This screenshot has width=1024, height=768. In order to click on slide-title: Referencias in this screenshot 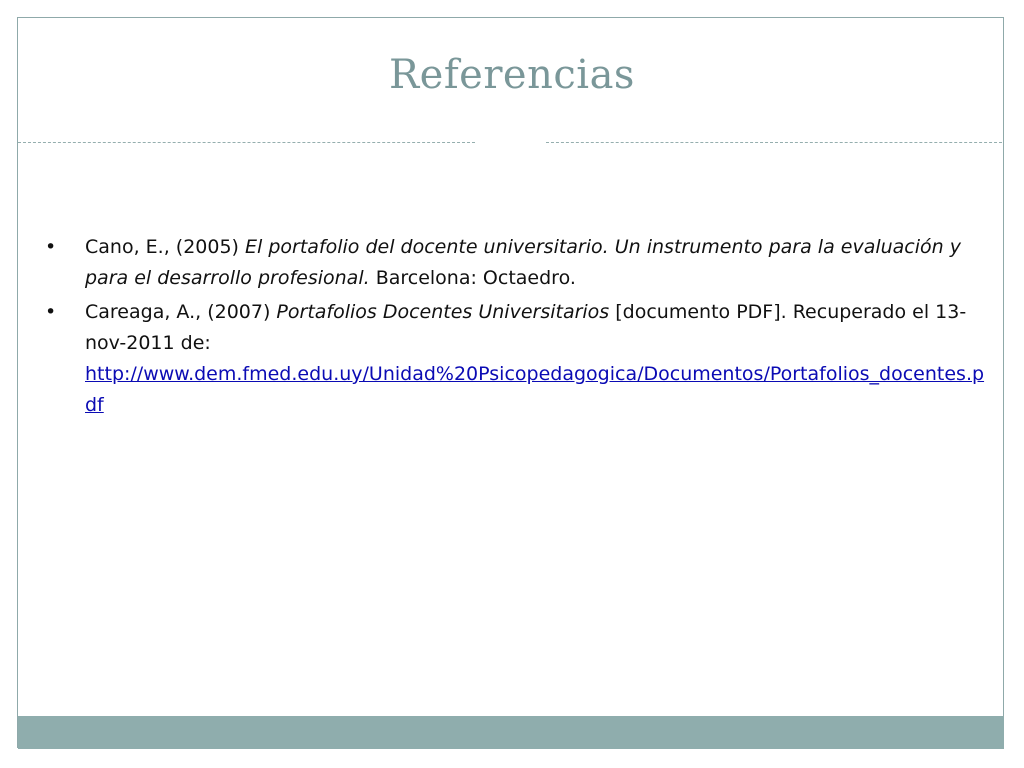, I will do `click(512, 75)`.